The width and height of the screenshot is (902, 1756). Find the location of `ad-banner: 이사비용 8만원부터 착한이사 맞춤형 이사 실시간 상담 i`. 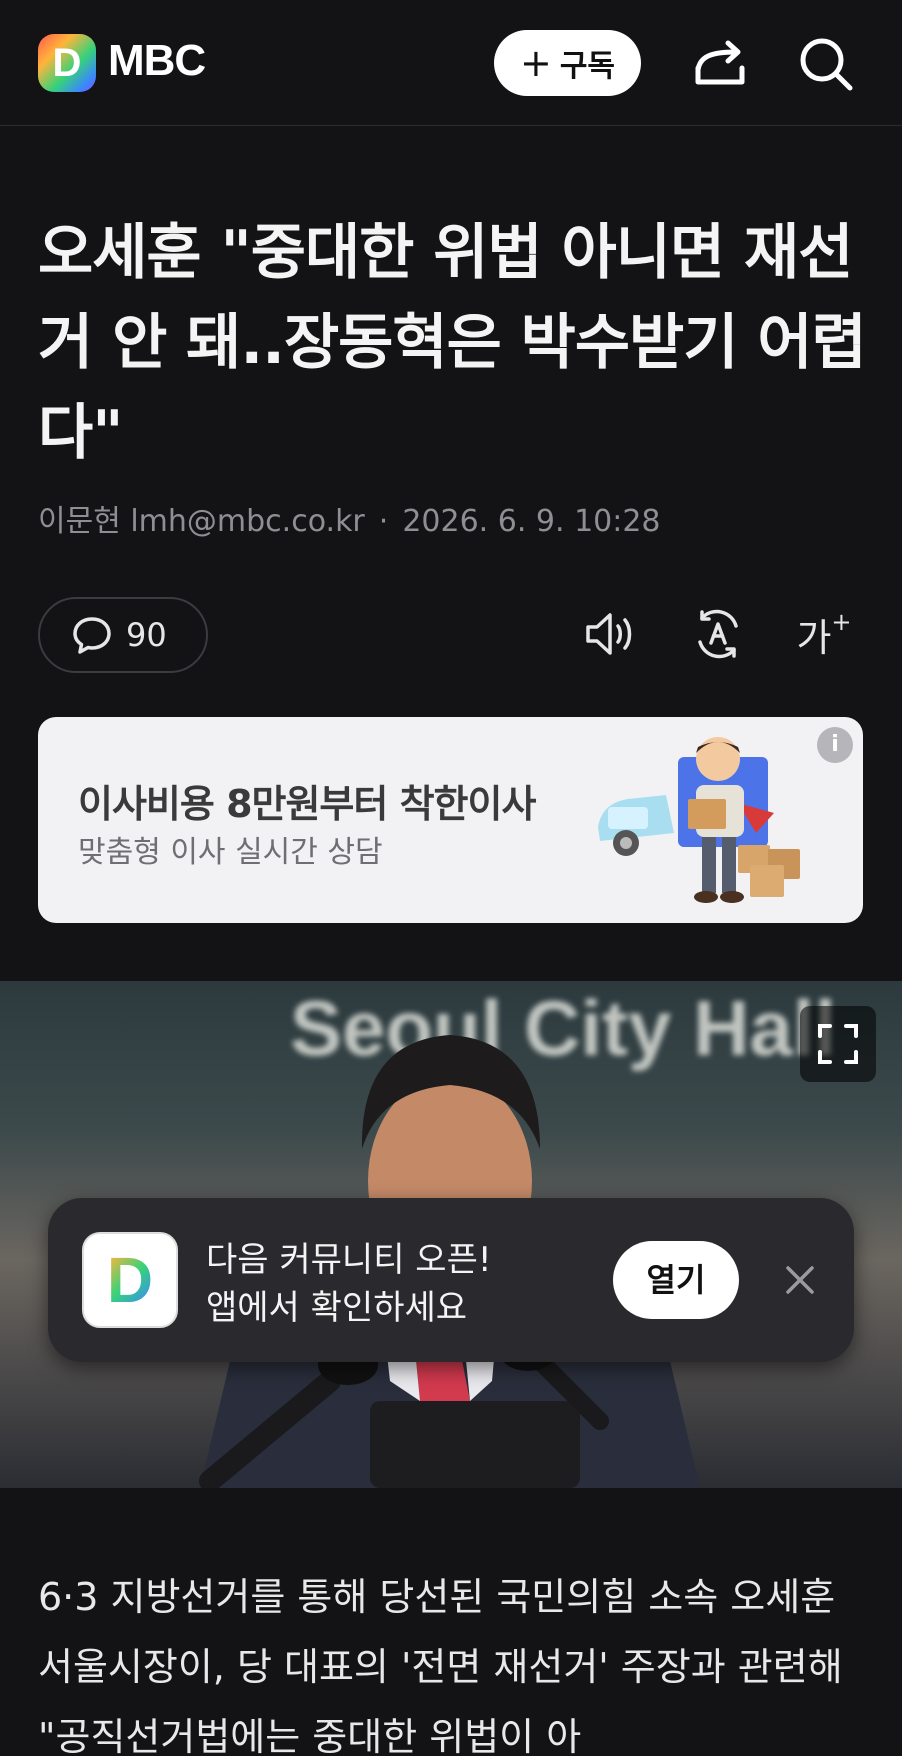

ad-banner: 이사비용 8만원부터 착한이사 맞춤형 이사 실시간 상담 i is located at coordinates (450, 820).